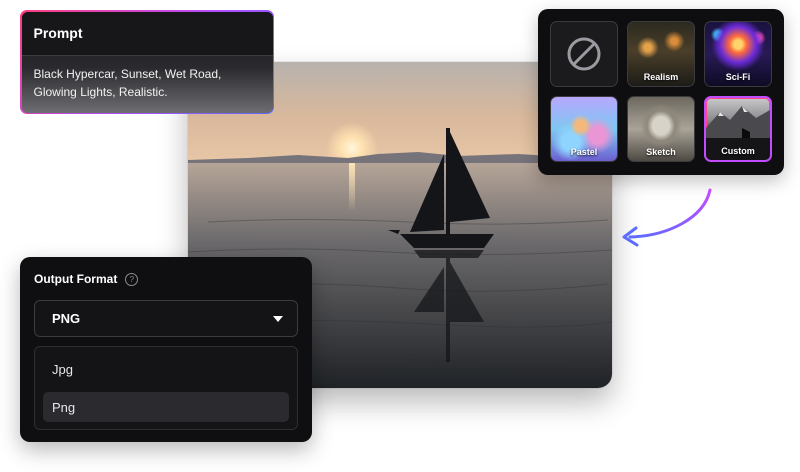 Image resolution: width=800 pixels, height=472 pixels. What do you see at coordinates (166, 318) in the screenshot?
I see `output-format-select: PNG` at bounding box center [166, 318].